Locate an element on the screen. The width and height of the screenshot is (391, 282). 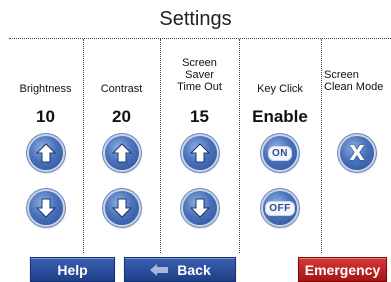
contrast-column: Contrast 20 is located at coordinates (121, 146).